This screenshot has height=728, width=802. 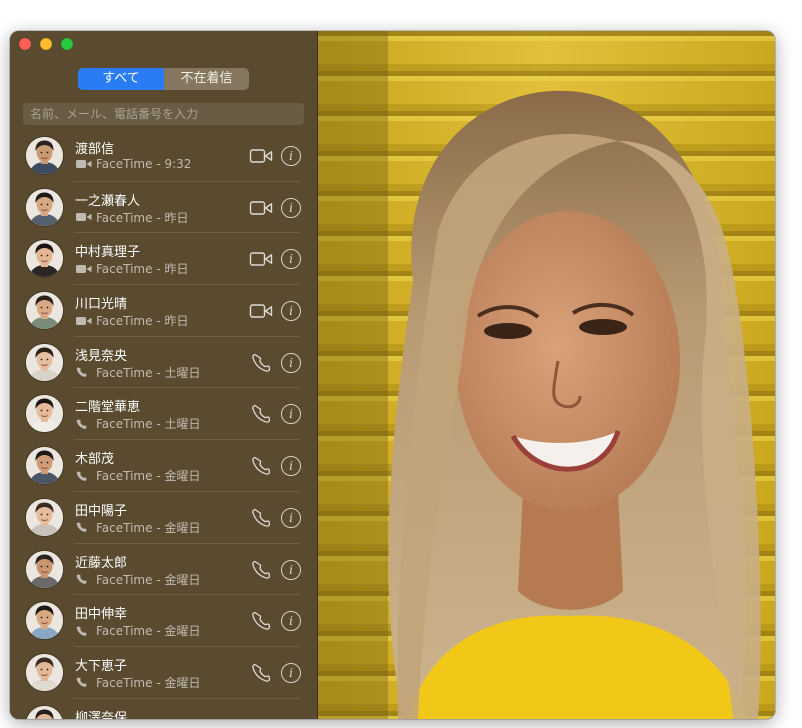 What do you see at coordinates (101, 305) in the screenshot?
I see `contact-name: 川口光晴` at bounding box center [101, 305].